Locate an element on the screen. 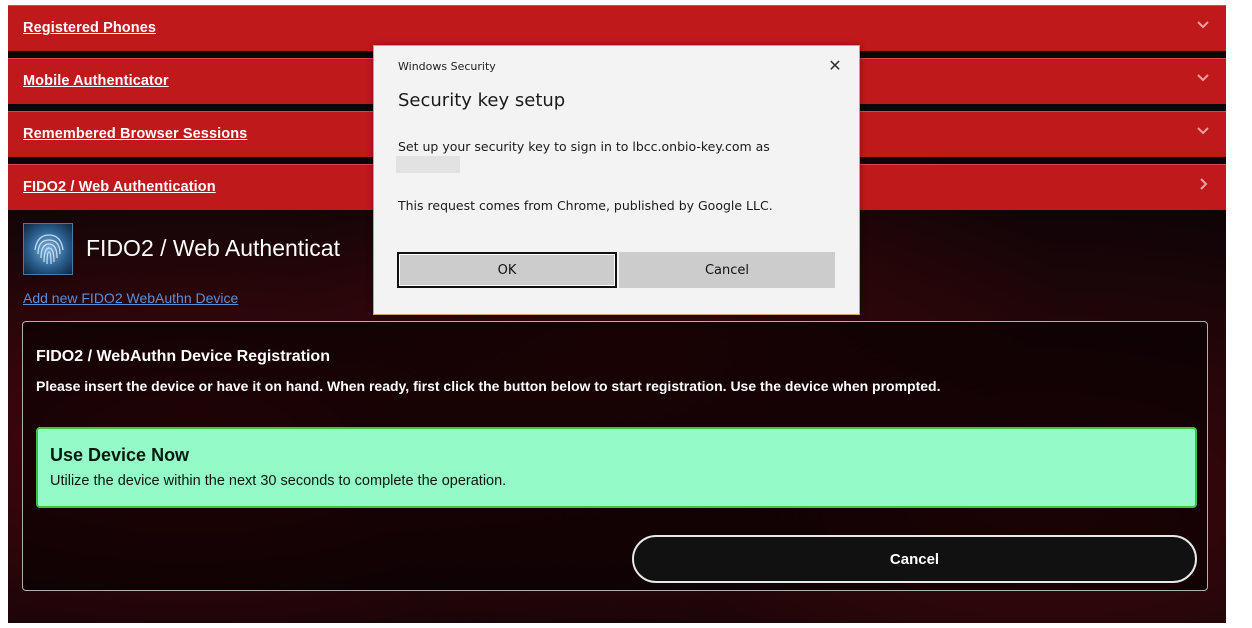  dialog-heading: Security key setup is located at coordinates (482, 100).